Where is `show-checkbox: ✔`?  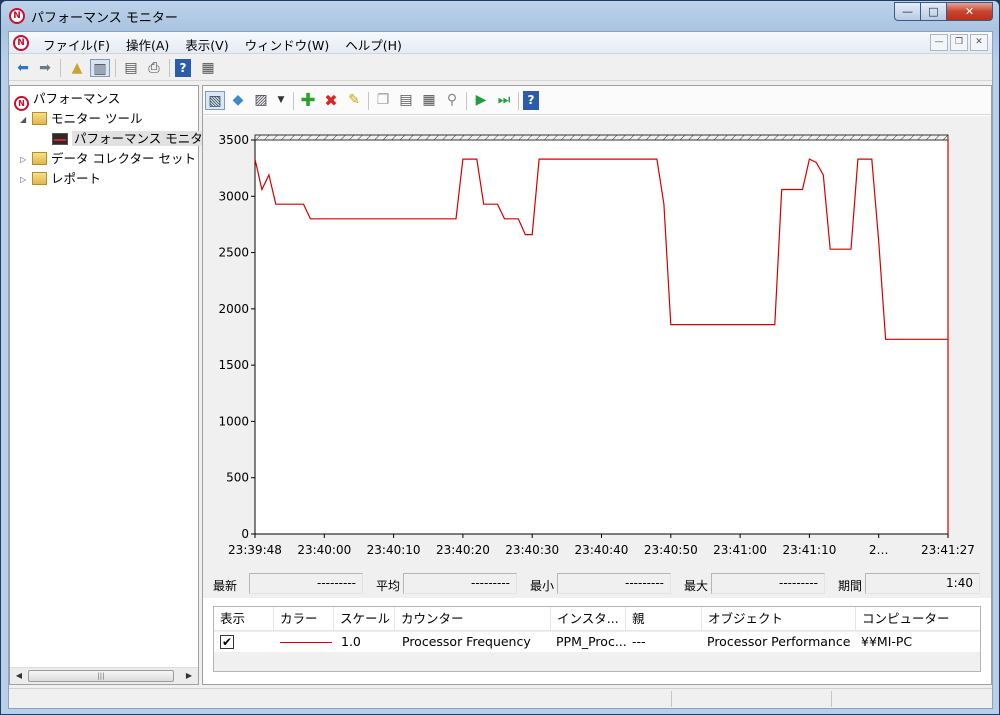 show-checkbox: ✔ is located at coordinates (227, 642).